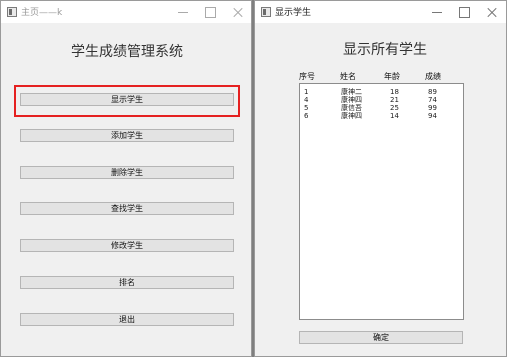  What do you see at coordinates (394, 116) in the screenshot?
I see `row-age: 14` at bounding box center [394, 116].